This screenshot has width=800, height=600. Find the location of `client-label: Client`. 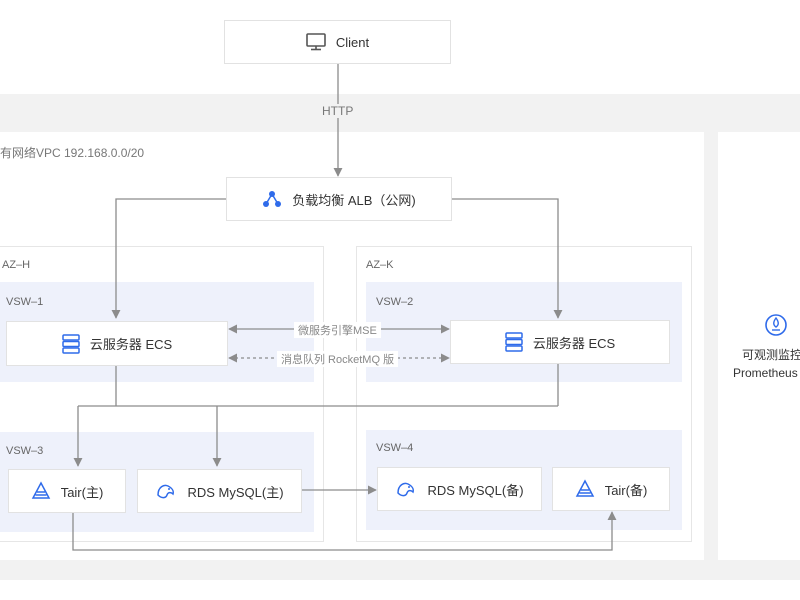

client-label: Client is located at coordinates (352, 42).